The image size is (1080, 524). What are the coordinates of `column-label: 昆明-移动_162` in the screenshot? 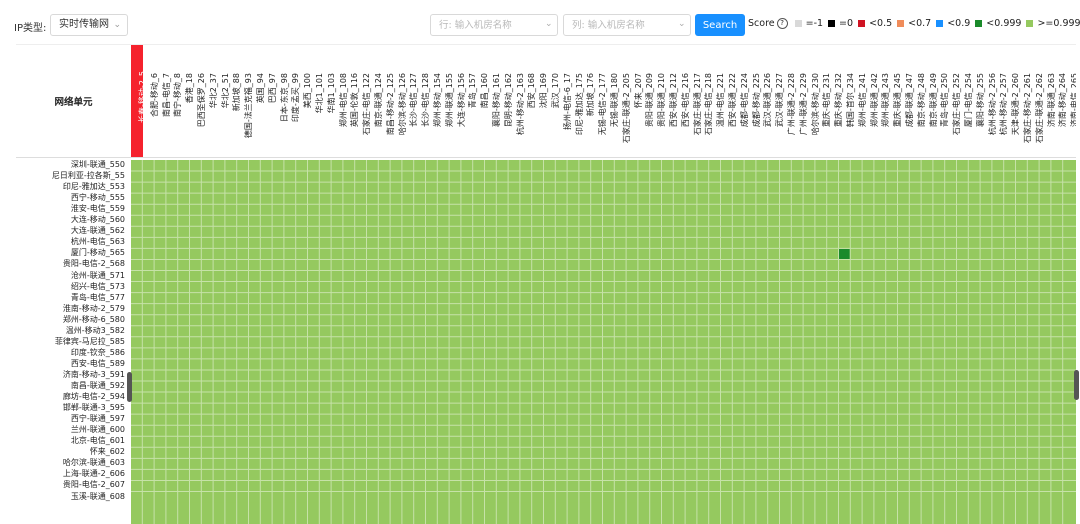 It's located at (505, 101).